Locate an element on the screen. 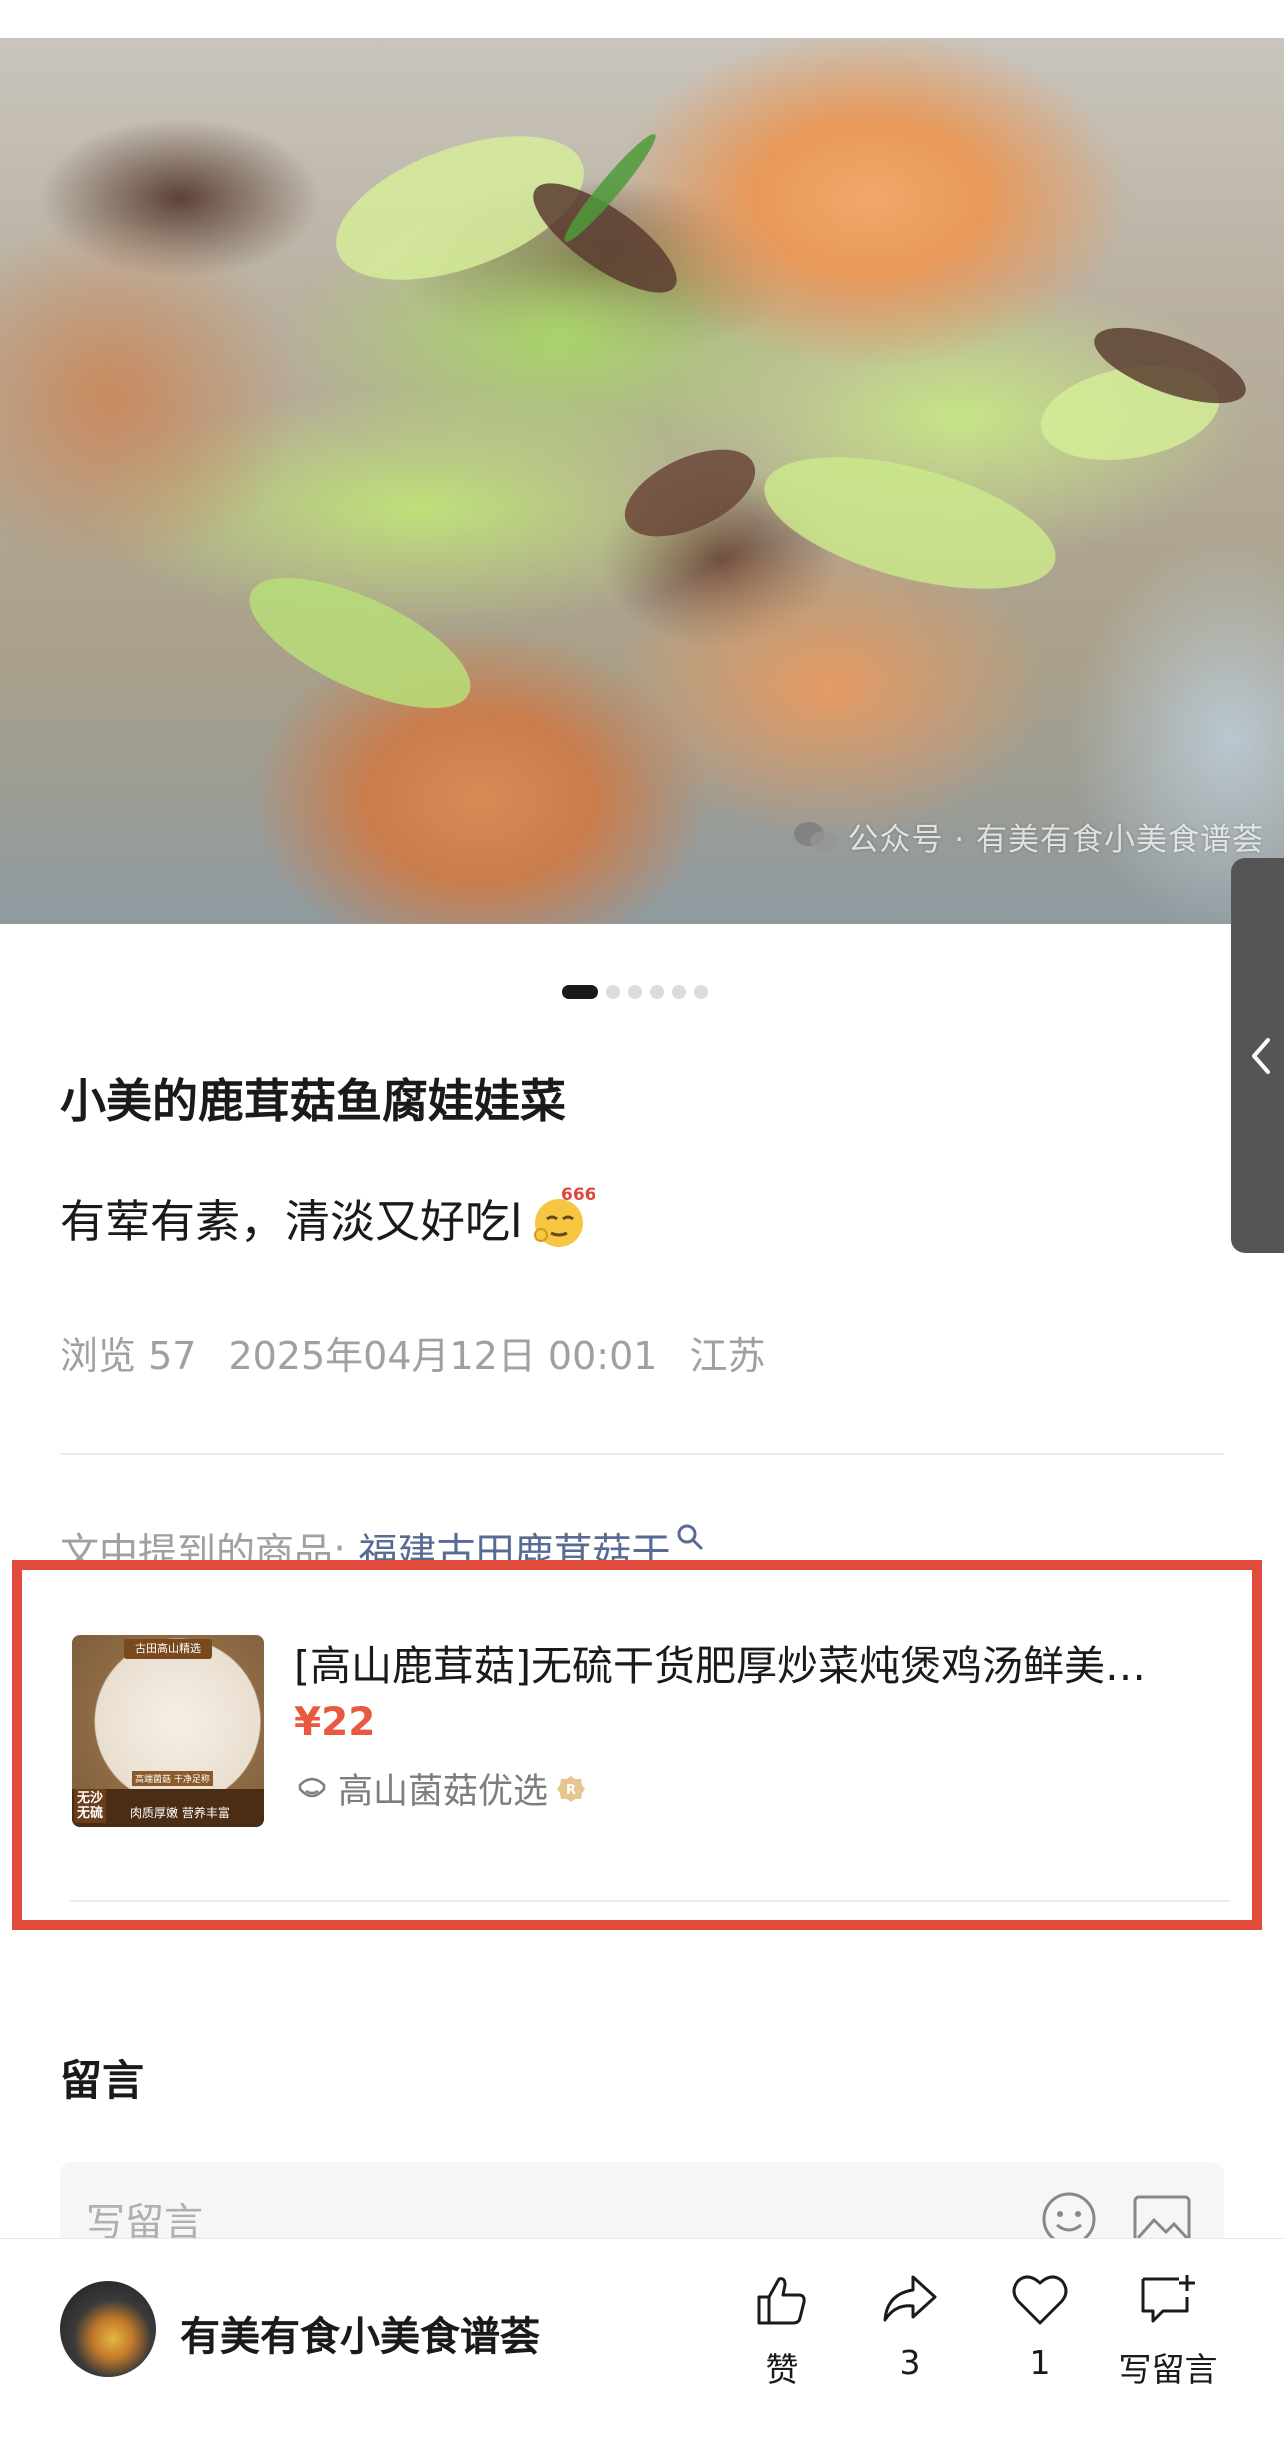 This screenshot has height=2452, width=1284. share-count: 3 is located at coordinates (910, 2362).